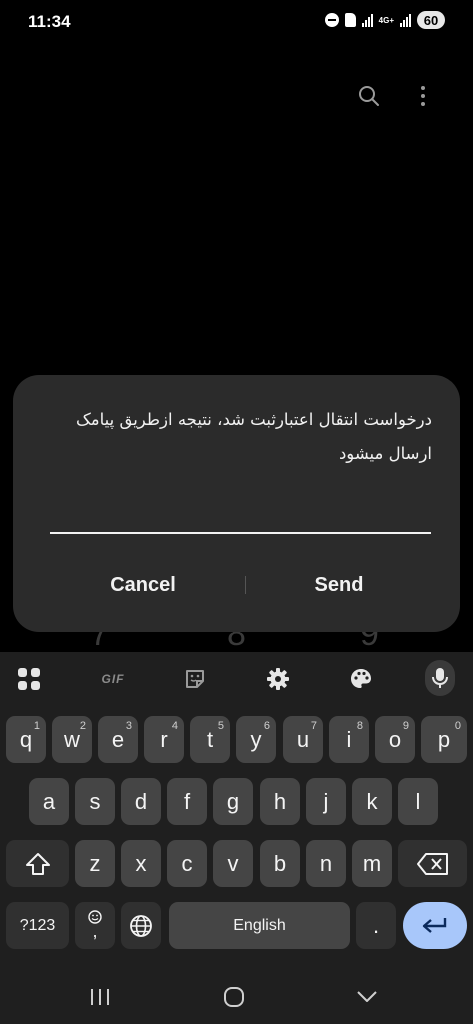 This screenshot has width=473, height=1024. I want to click on key-t: t5, so click(210, 739).